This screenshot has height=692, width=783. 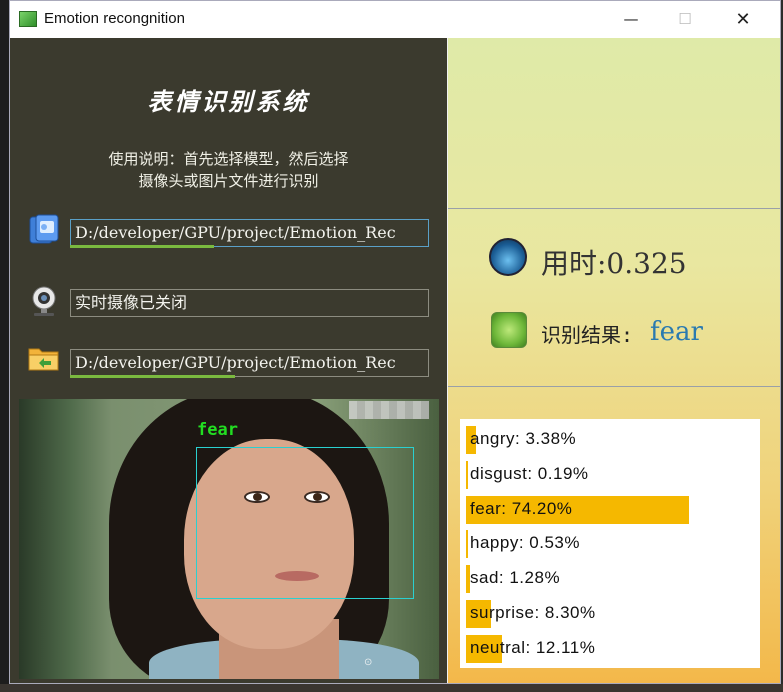 I want to click on emotion-row-neutral: neutral: 12.11%, so click(x=611, y=648).